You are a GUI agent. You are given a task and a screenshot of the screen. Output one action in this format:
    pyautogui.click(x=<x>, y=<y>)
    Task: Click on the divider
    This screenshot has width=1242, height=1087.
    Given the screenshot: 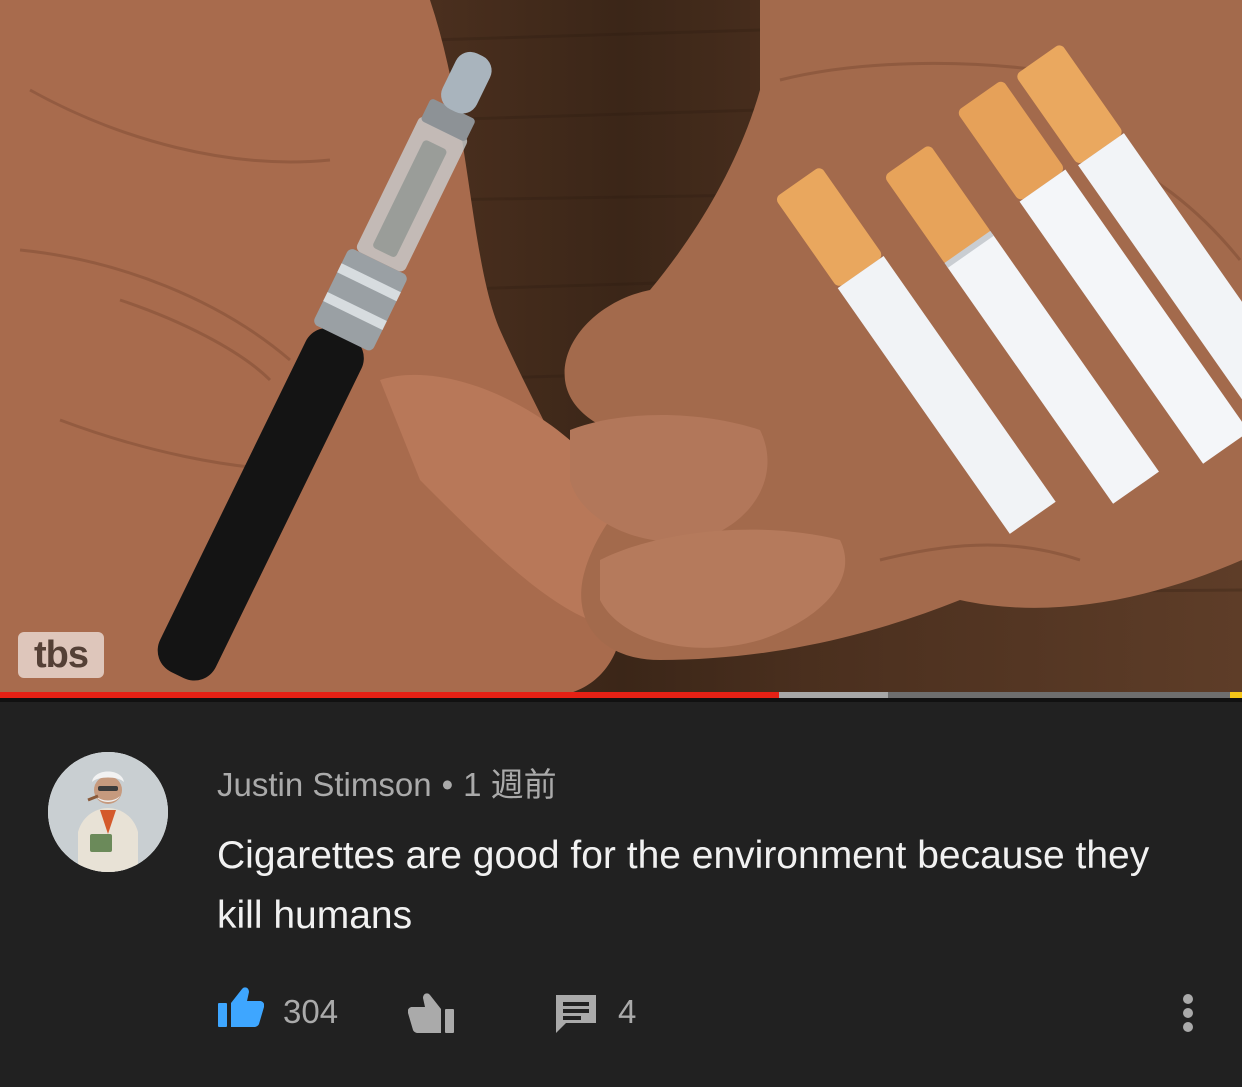 What is the action you would take?
    pyautogui.click(x=621, y=700)
    